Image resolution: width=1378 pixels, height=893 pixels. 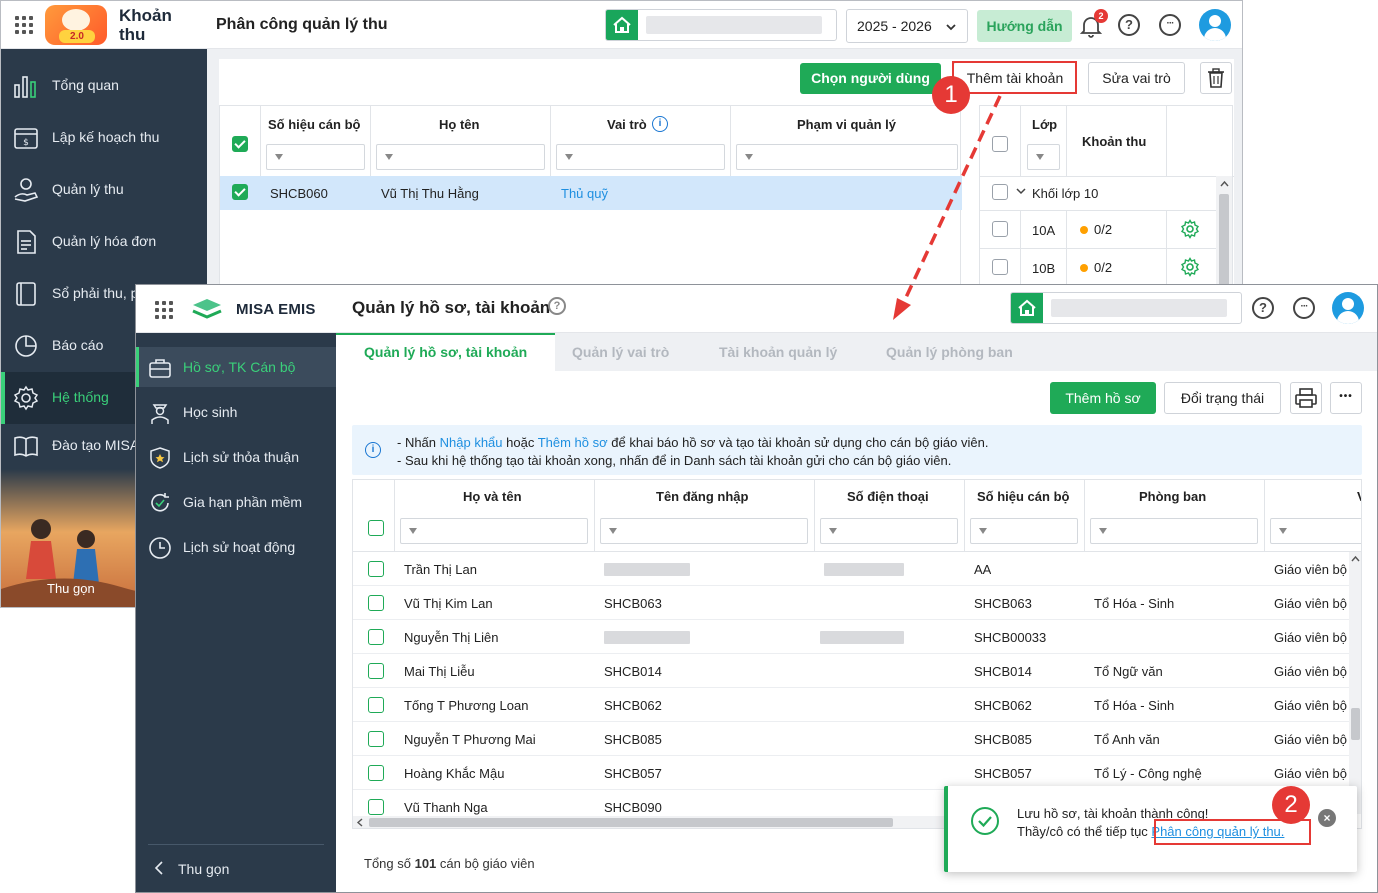 What do you see at coordinates (1327, 818) in the screenshot?
I see `close-icon: ×` at bounding box center [1327, 818].